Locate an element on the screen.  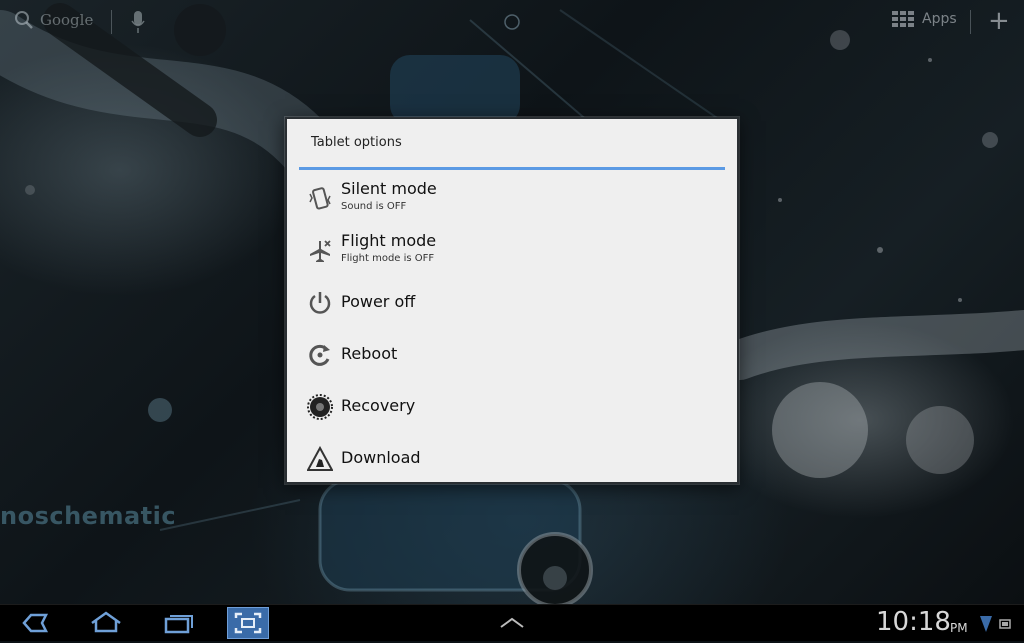
screenshot-button is located at coordinates (248, 623).